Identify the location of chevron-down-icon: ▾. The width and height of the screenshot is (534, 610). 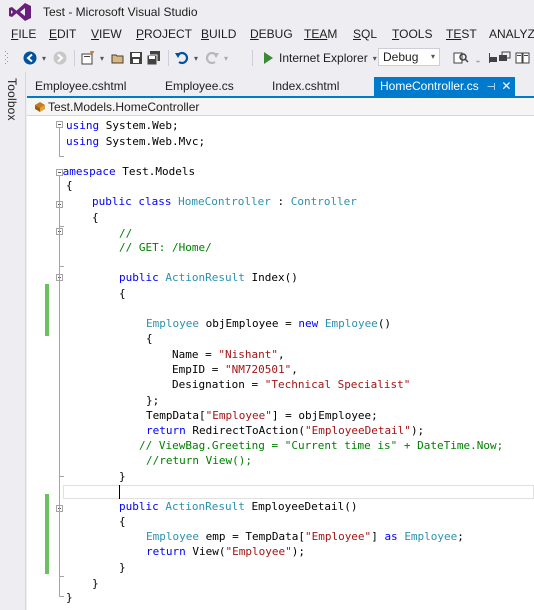
(432, 56).